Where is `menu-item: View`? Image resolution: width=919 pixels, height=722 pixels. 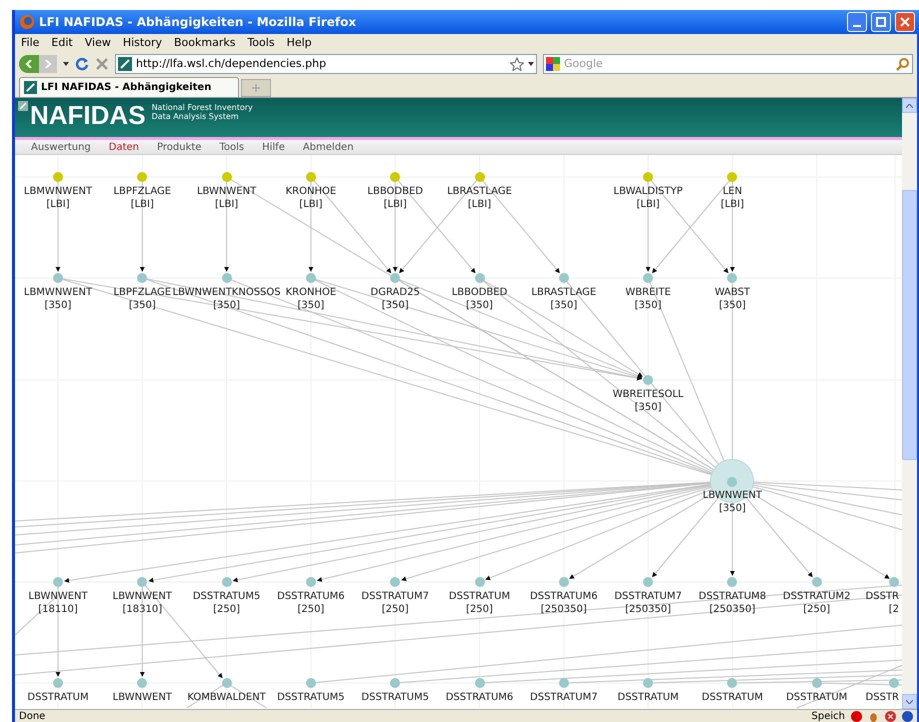
menu-item: View is located at coordinates (97, 43).